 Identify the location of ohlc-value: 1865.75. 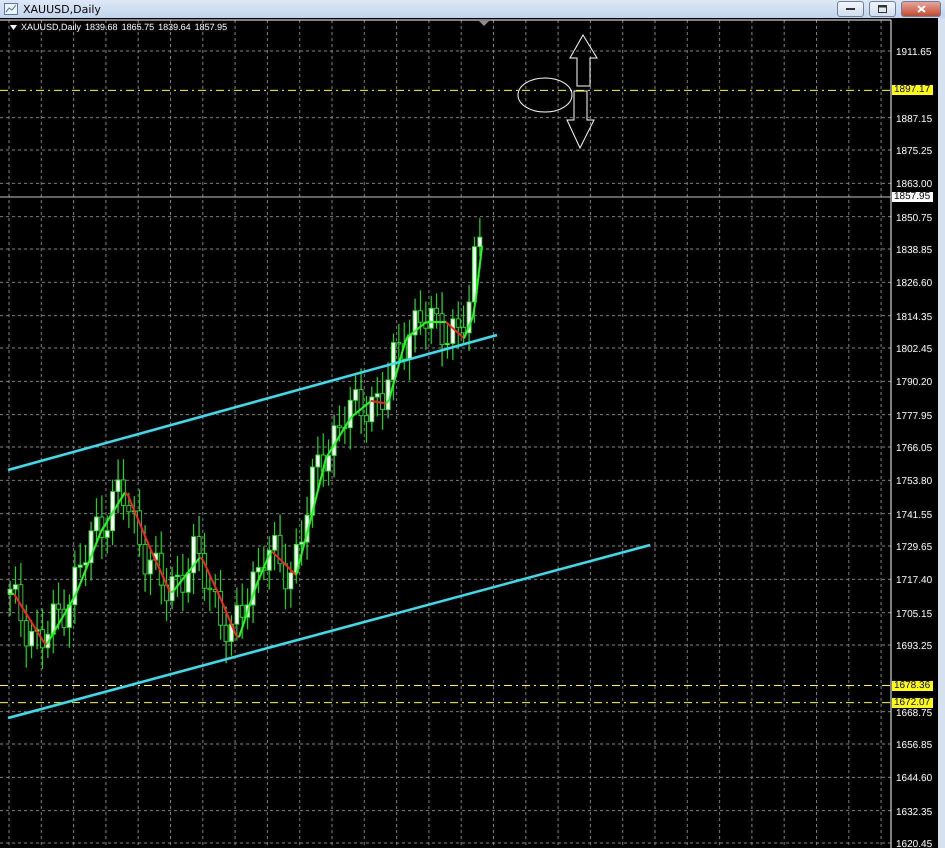
(138, 27).